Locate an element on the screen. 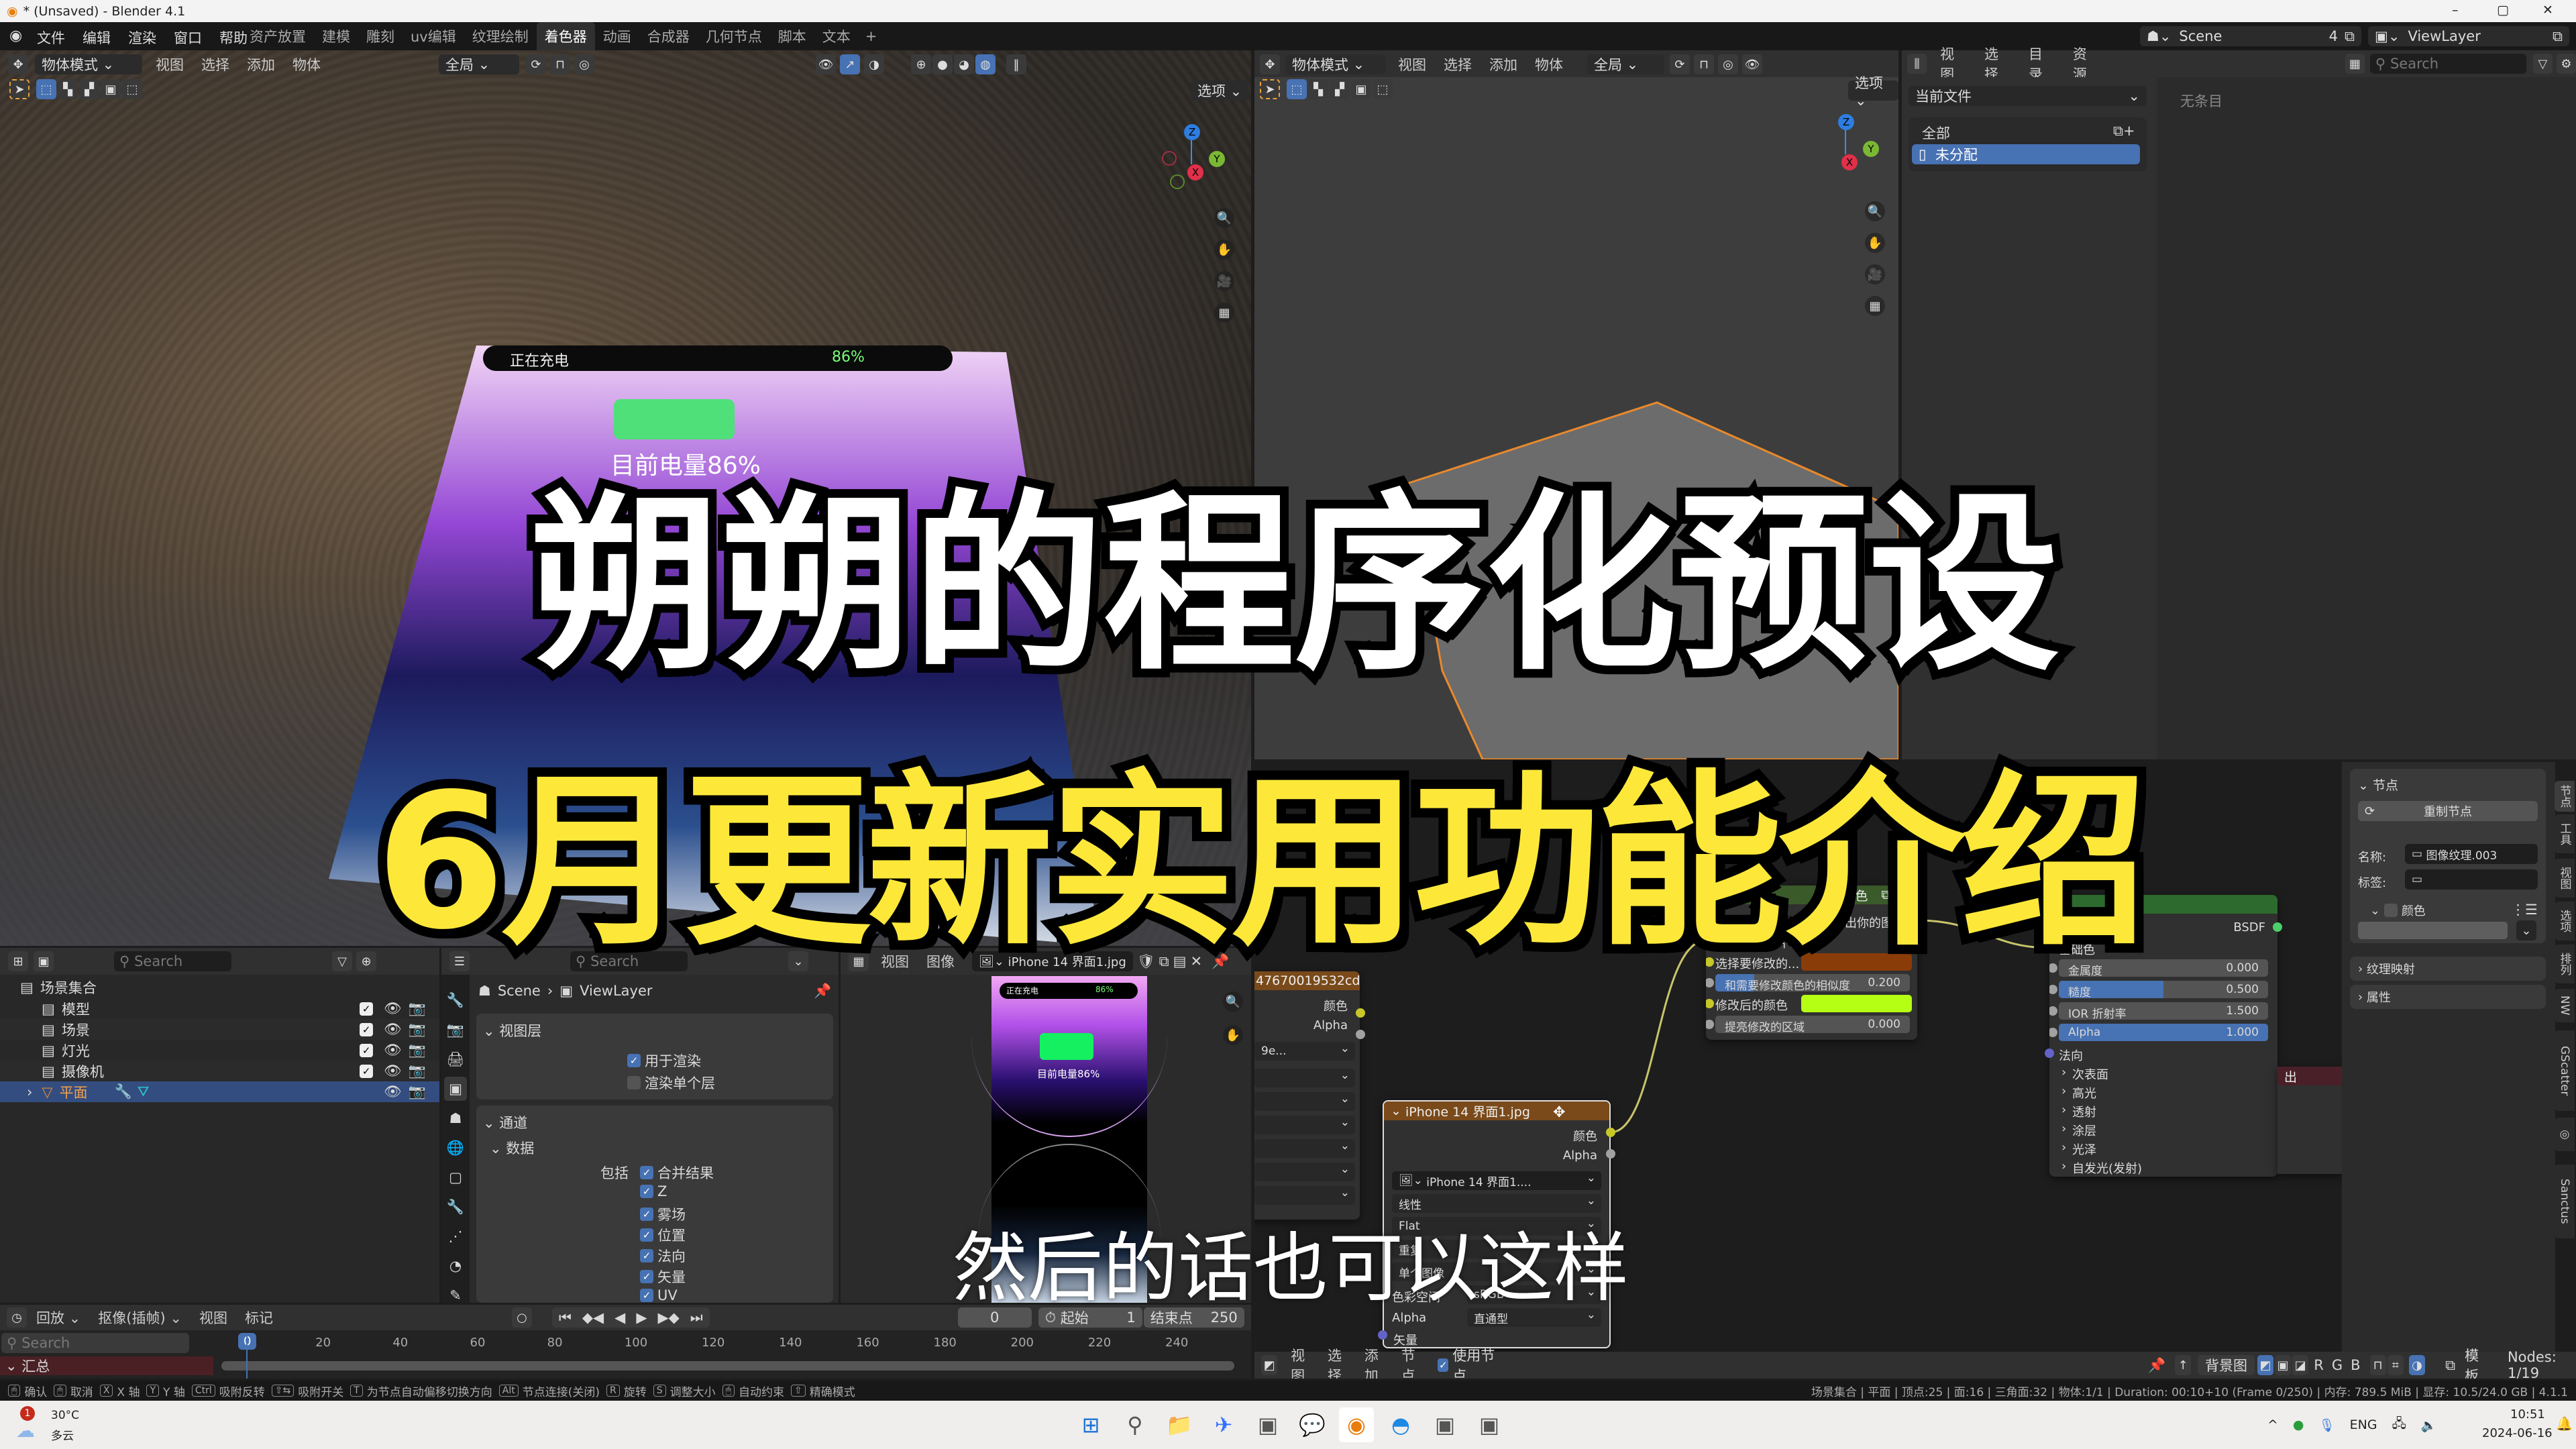 This screenshot has width=2576, height=1449. overlay-toggle-icon: ◑ is located at coordinates (2417, 1365).